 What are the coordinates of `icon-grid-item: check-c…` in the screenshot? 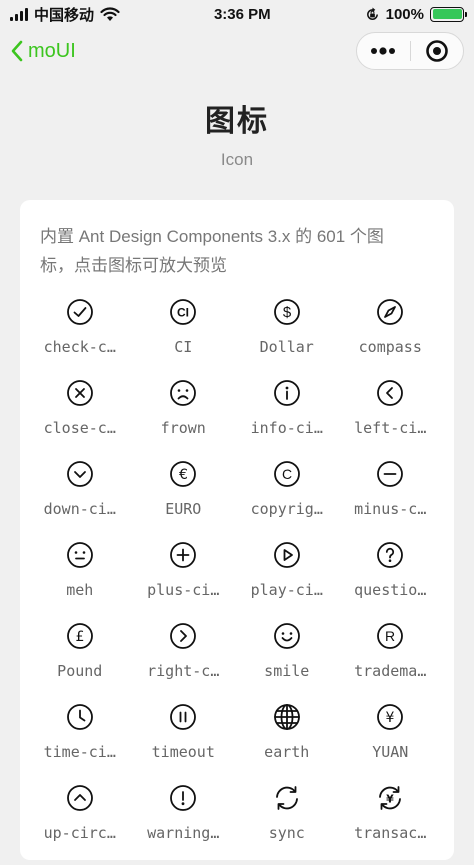 It's located at (80, 338).